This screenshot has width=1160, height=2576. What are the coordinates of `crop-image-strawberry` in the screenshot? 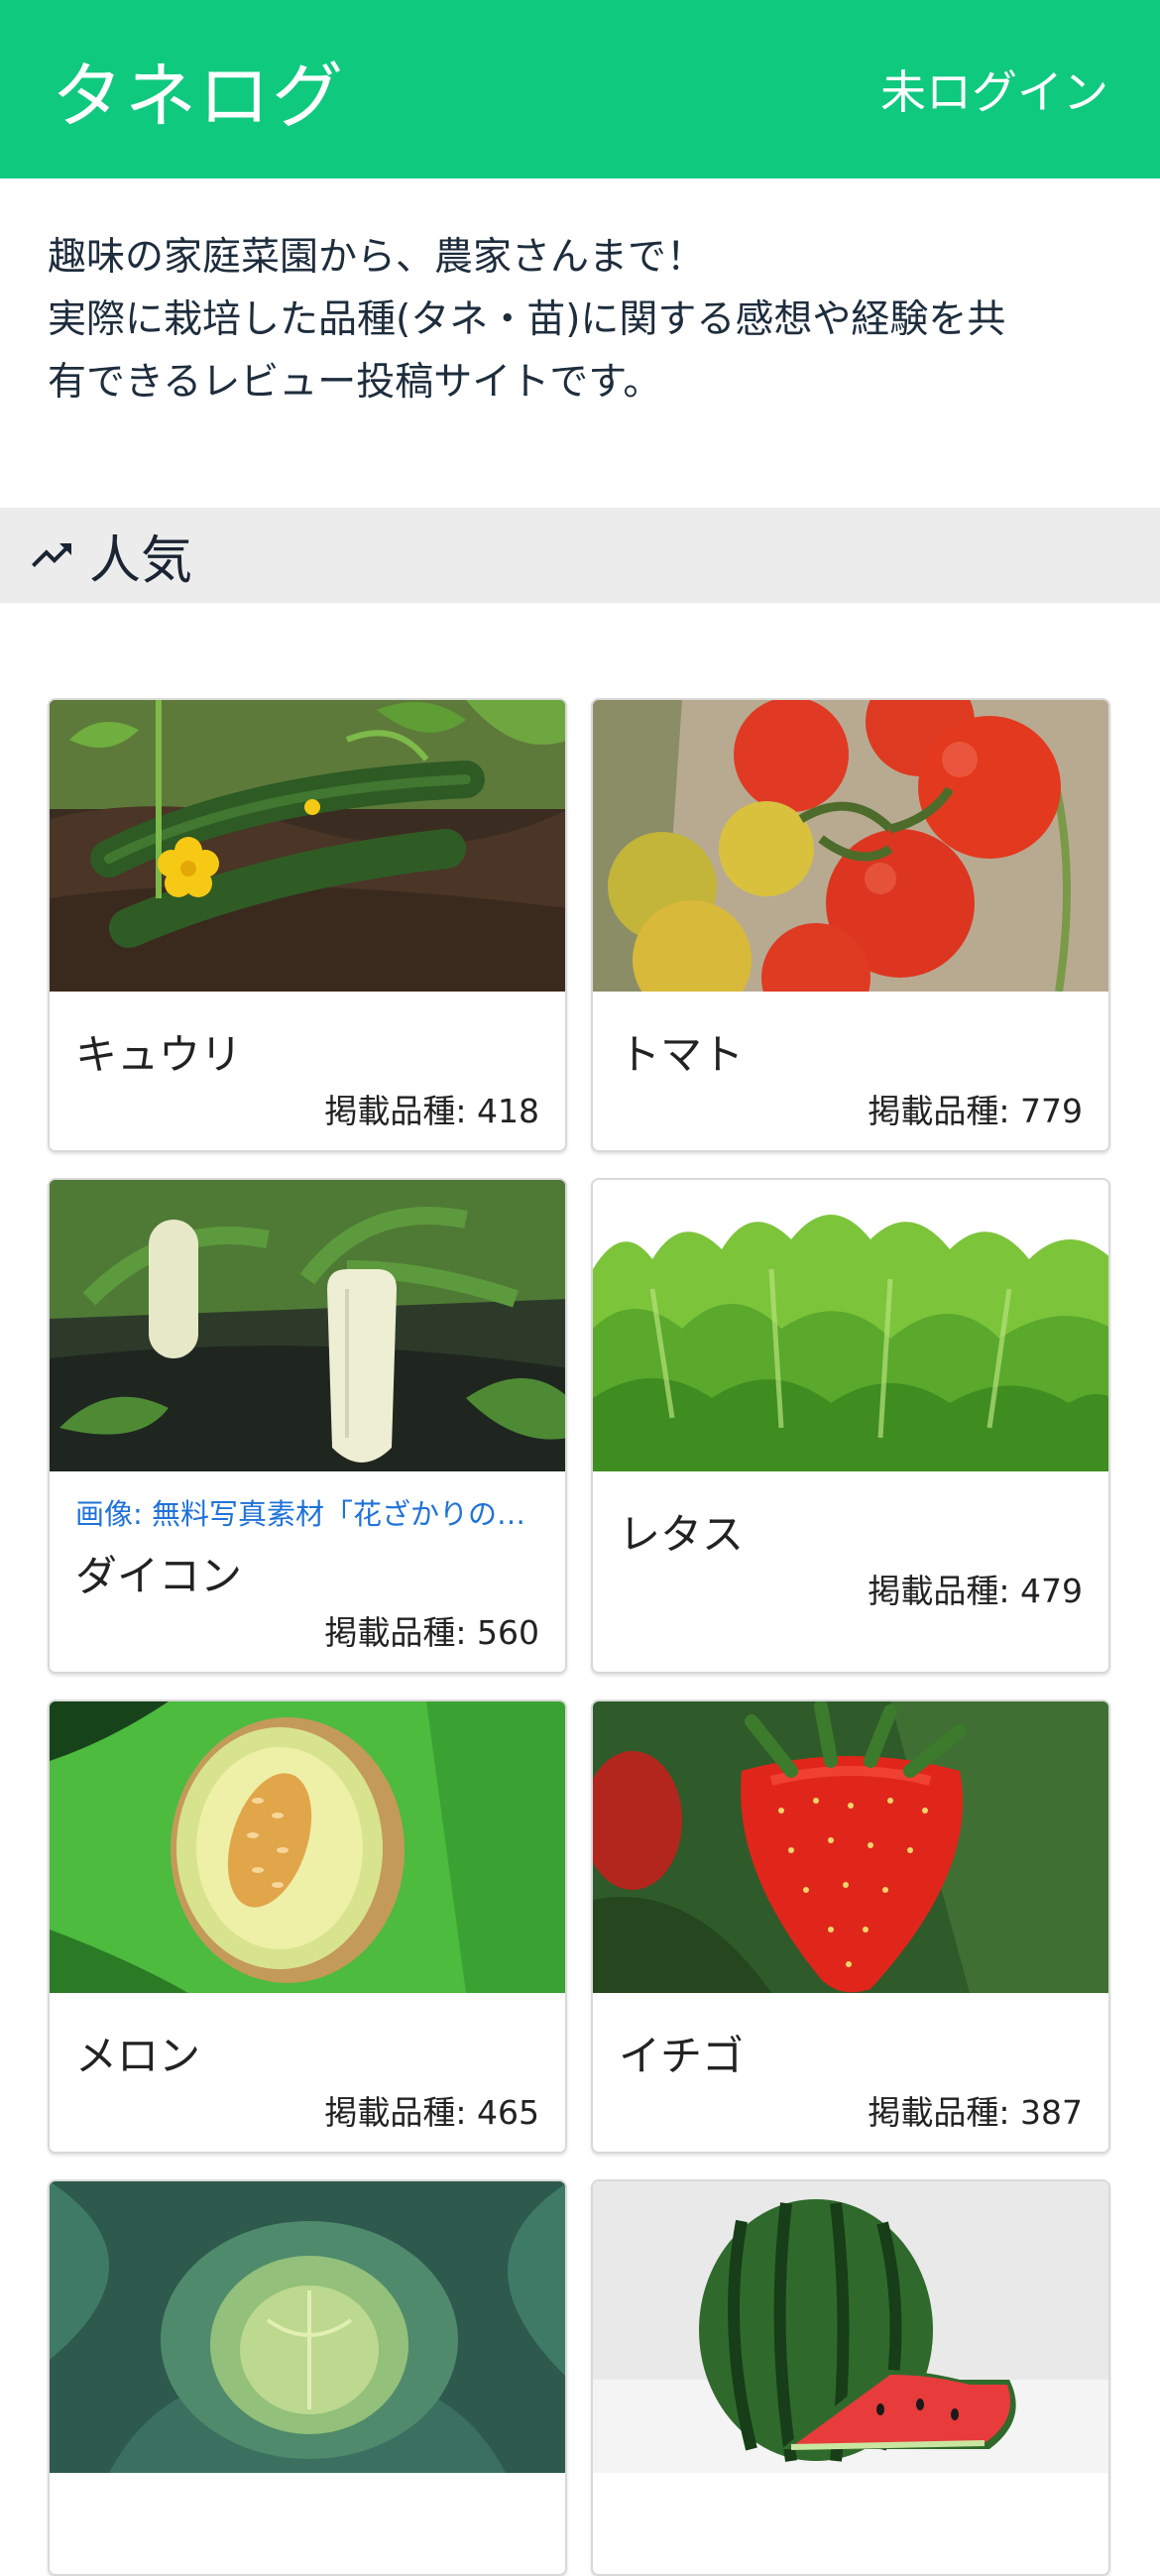 It's located at (850, 1847).